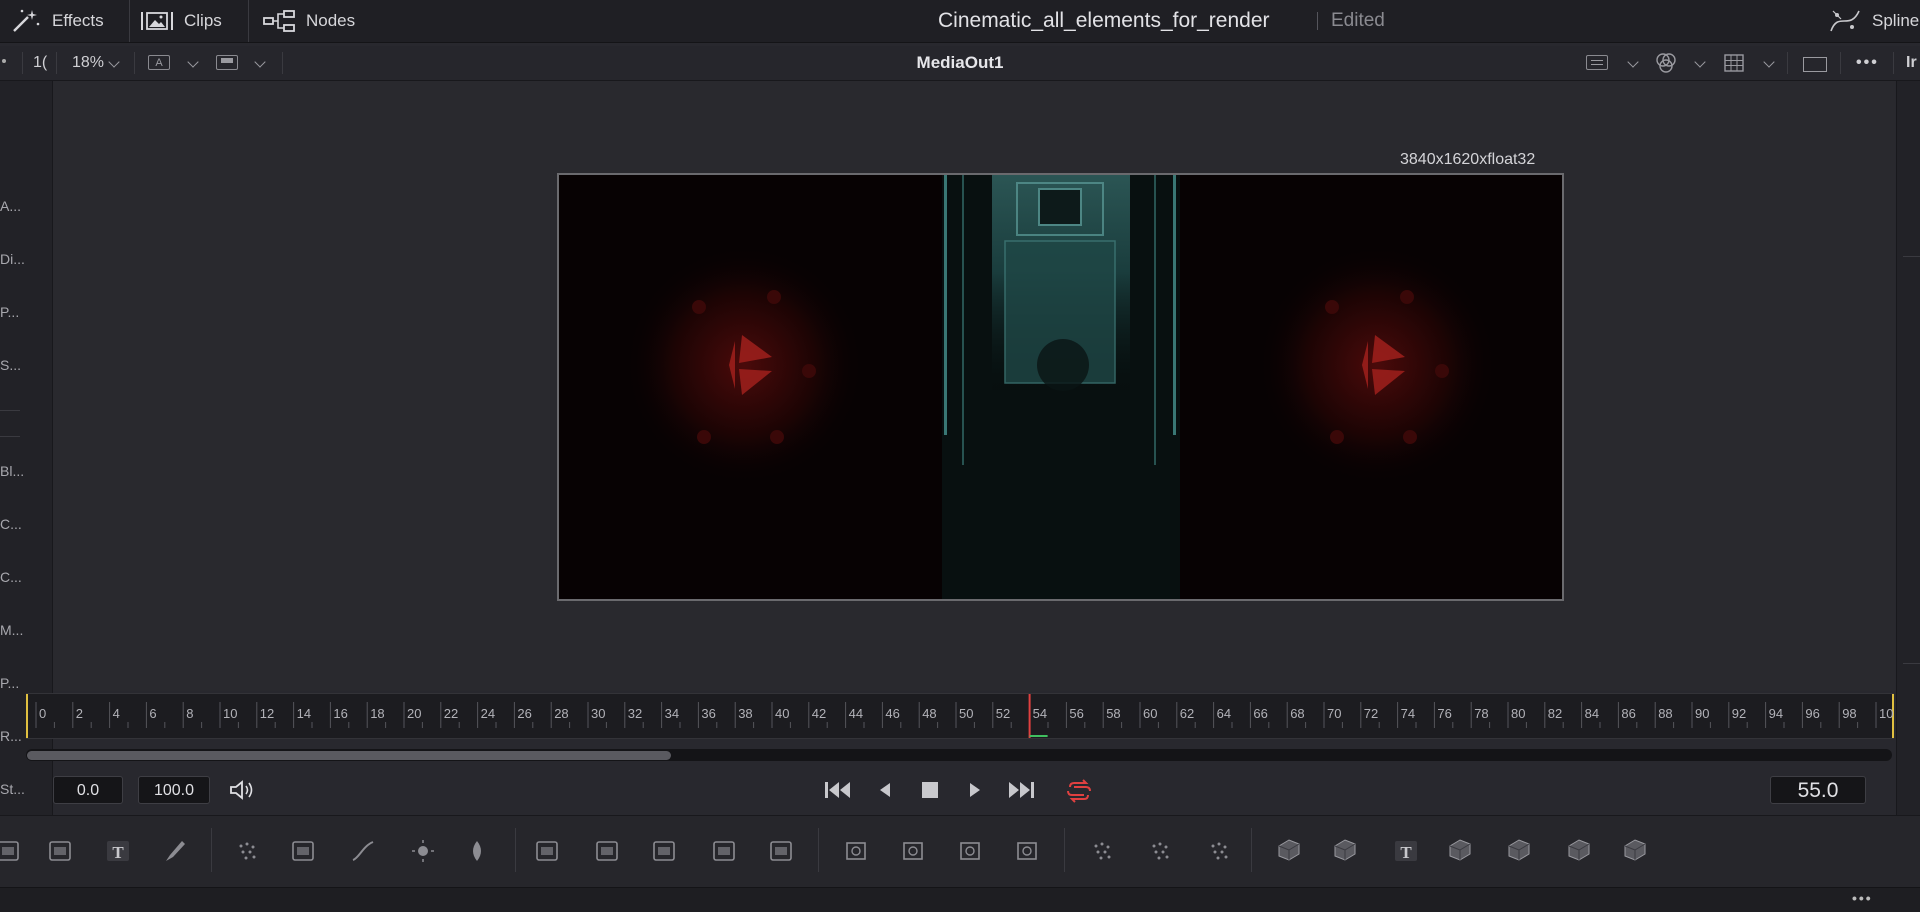  Describe the element at coordinates (349, 755) in the screenshot. I see `timeline-scroll-thumb` at that location.